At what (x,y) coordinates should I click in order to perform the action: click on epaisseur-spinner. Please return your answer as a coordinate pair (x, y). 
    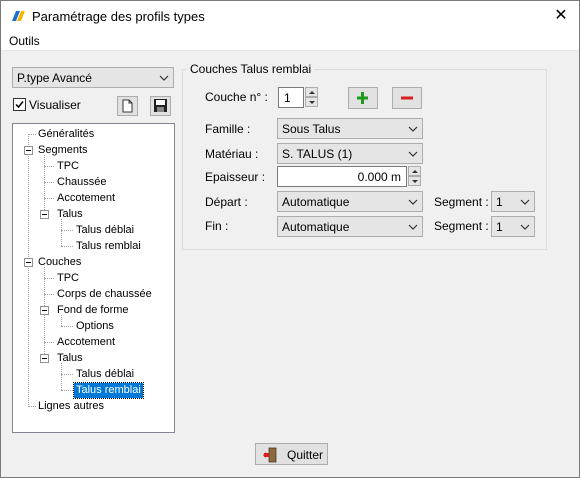
    Looking at the image, I should click on (414, 176).